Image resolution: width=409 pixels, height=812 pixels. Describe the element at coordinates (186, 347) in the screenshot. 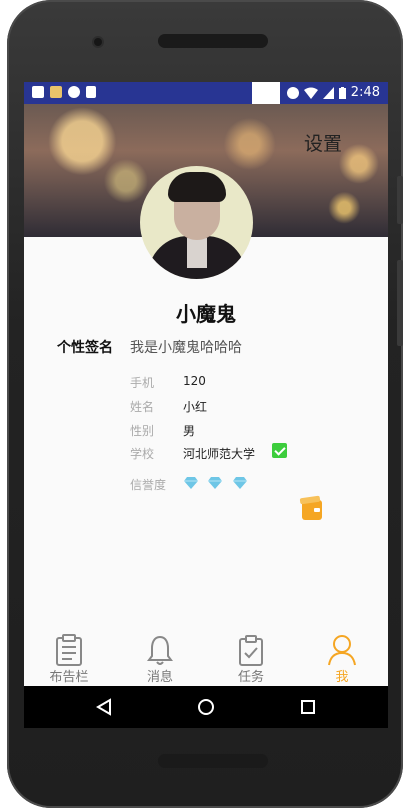

I see `signature-value: 我是小魔鬼哈哈哈` at that location.